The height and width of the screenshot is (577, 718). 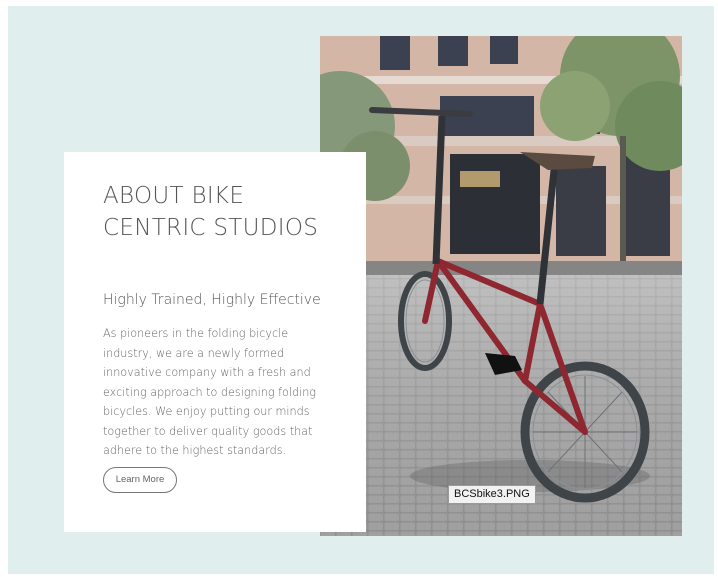 I want to click on about-title: ABOUT BIKE CENTRIC STUDIOS, so click(x=211, y=212).